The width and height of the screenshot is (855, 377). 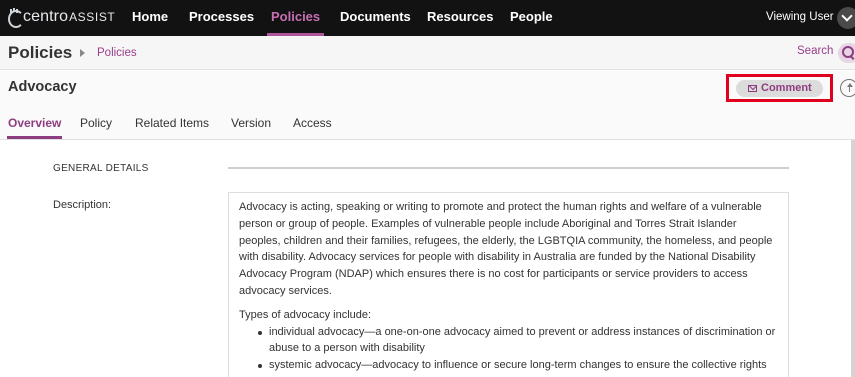 I want to click on breadcrumb-bar: Policies Policies Search, so click(x=427, y=53).